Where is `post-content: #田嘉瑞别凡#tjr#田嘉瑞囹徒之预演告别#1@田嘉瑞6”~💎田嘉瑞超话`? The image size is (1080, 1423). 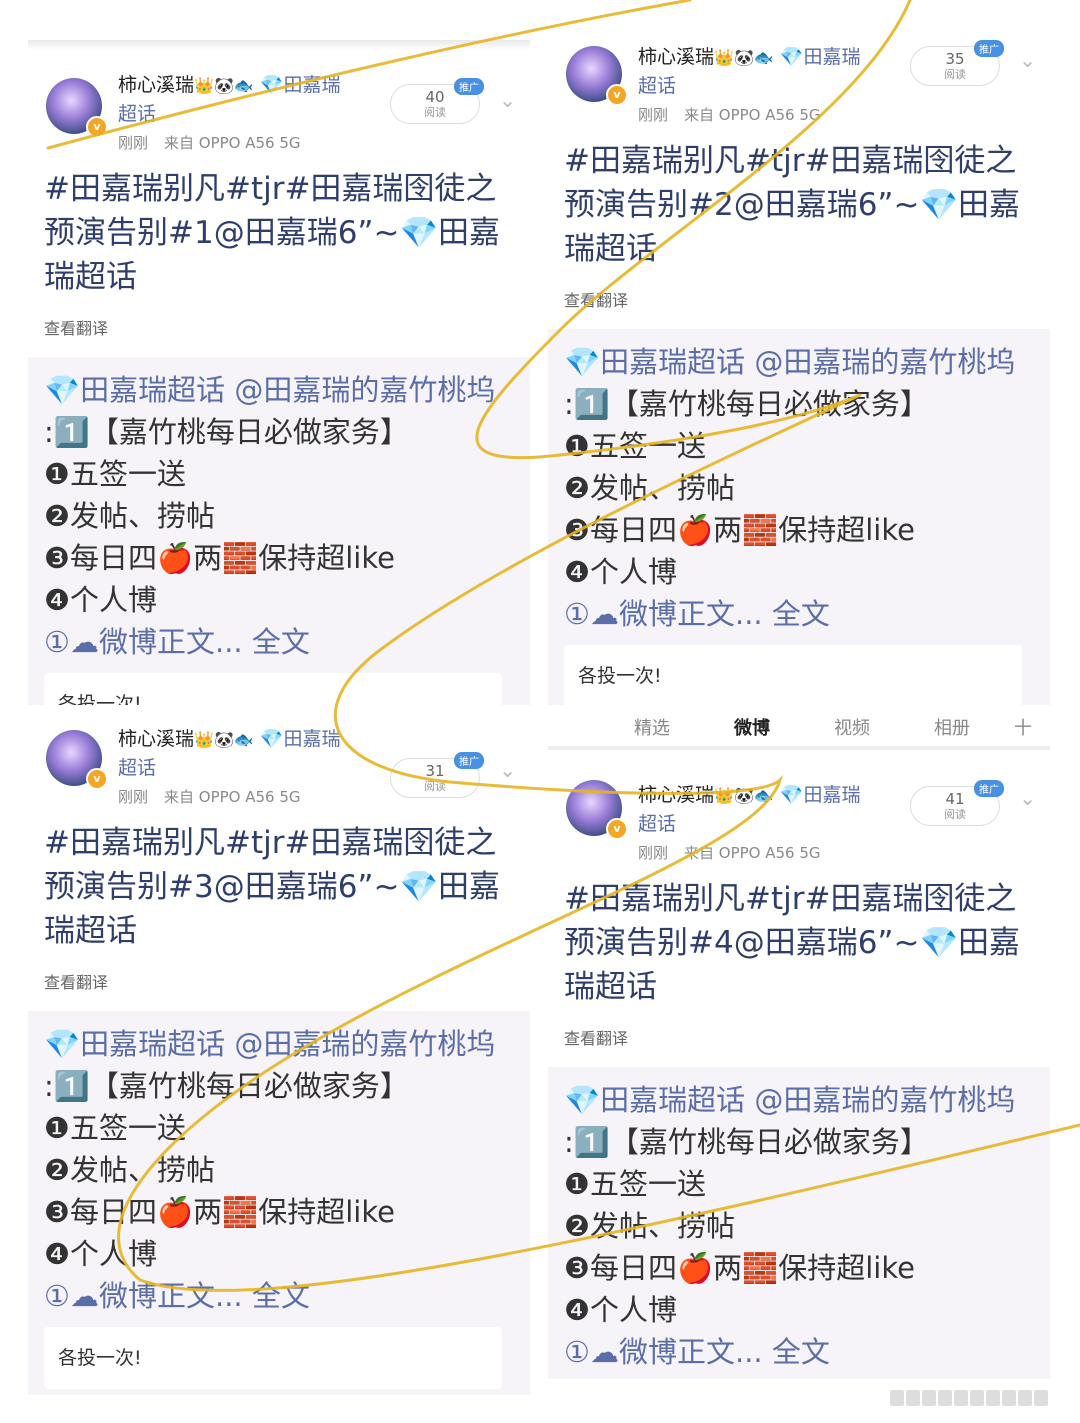 post-content: #田嘉瑞别凡#tjr#田嘉瑞囹徒之预演告别#1@田嘉瑞6”~💎田嘉瑞超话 is located at coordinates (272, 233).